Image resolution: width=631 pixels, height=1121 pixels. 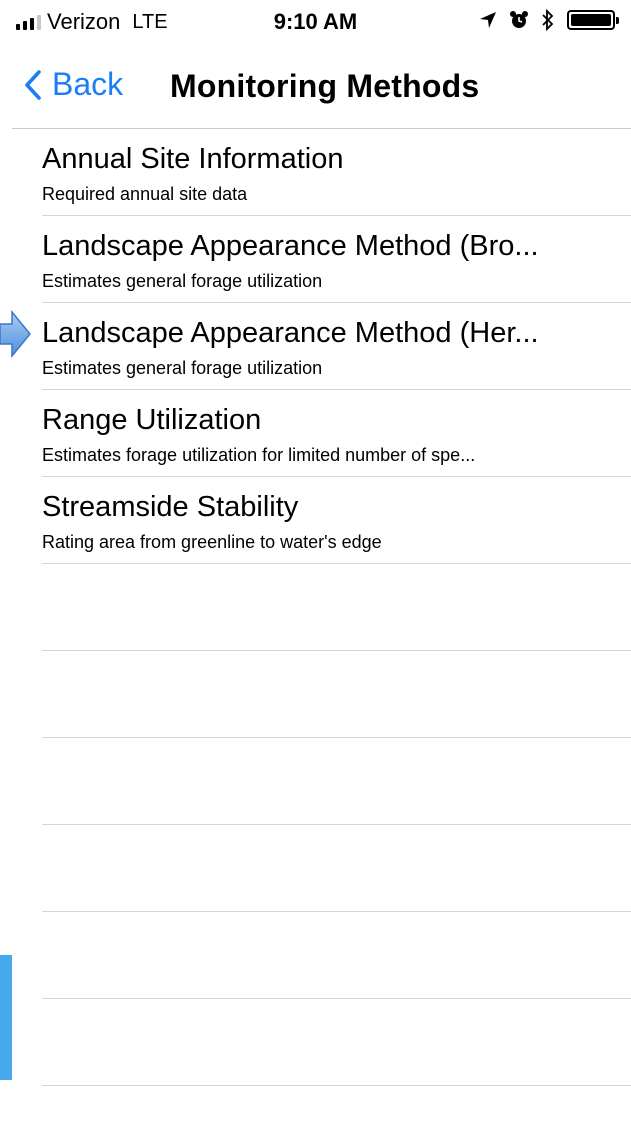 I want to click on side-accent-bar, so click(x=6, y=1017).